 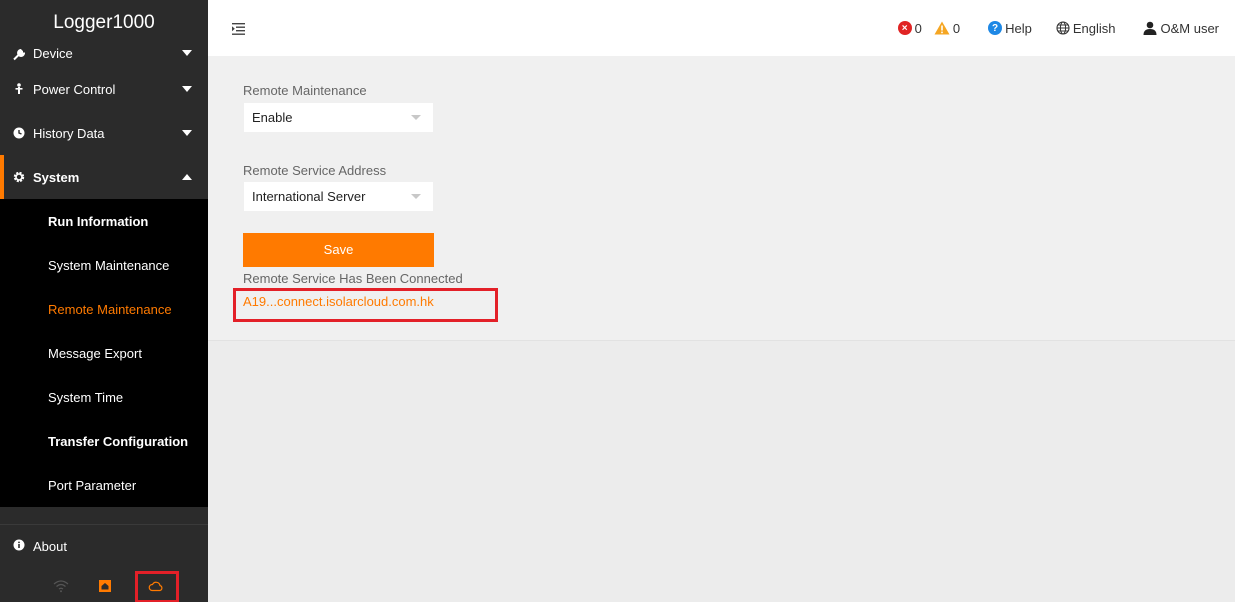 I want to click on submenu-item-remote-maintenance: Remote Maintenance, so click(x=104, y=309).